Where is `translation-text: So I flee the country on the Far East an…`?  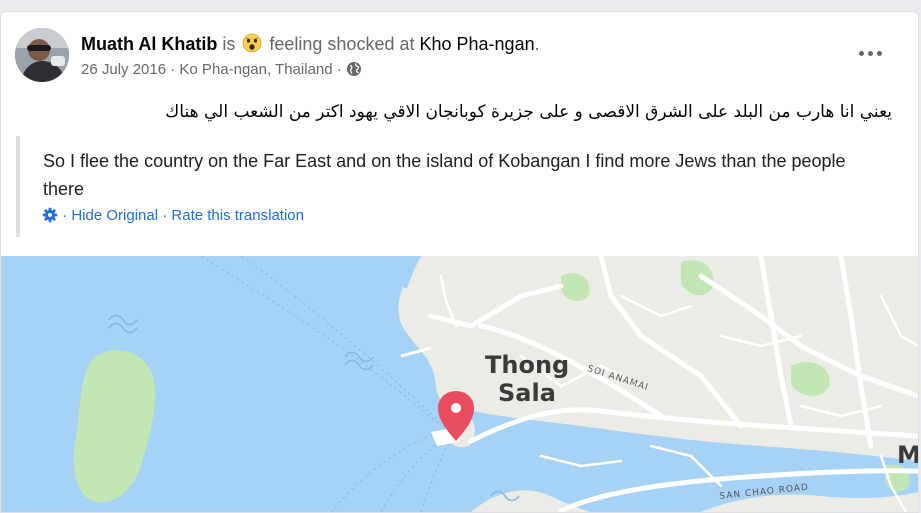 translation-text: So I flee the country on the Far East an… is located at coordinates (444, 175).